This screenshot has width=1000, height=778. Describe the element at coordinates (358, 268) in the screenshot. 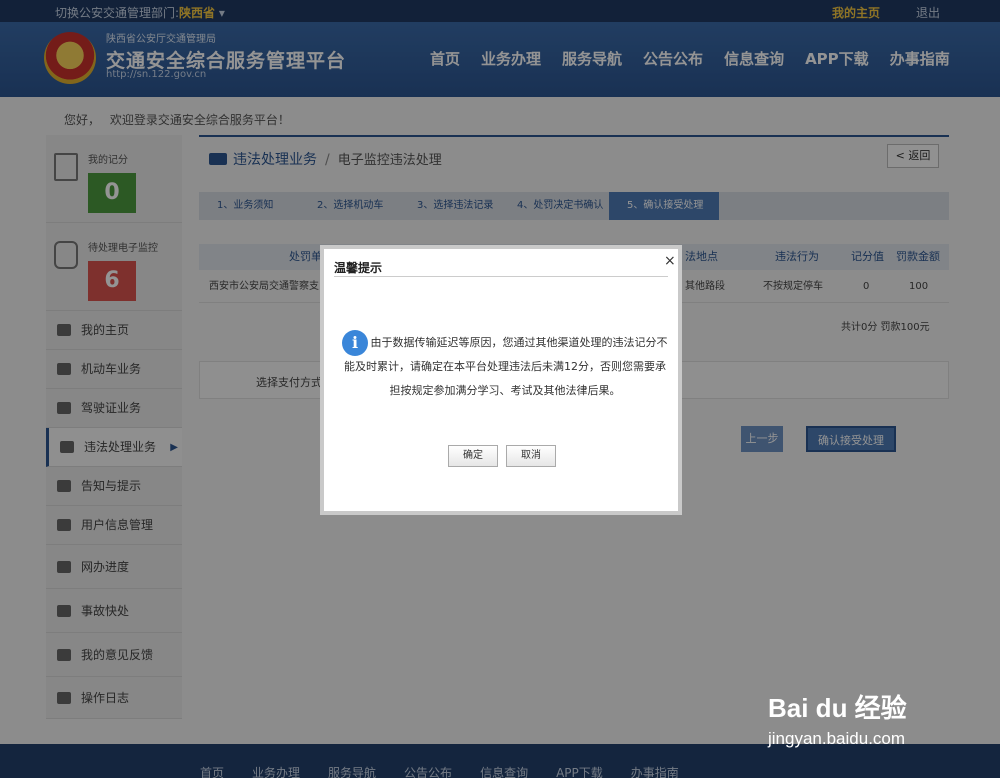

I see `dialog-title: 温馨提示` at that location.